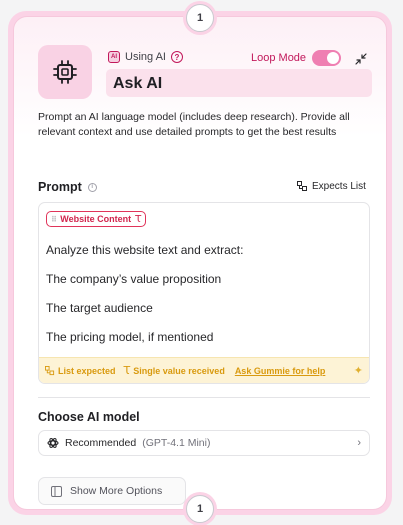 The width and height of the screenshot is (403, 525). Describe the element at coordinates (99, 308) in the screenshot. I see `prompt-line: The target audience` at that location.